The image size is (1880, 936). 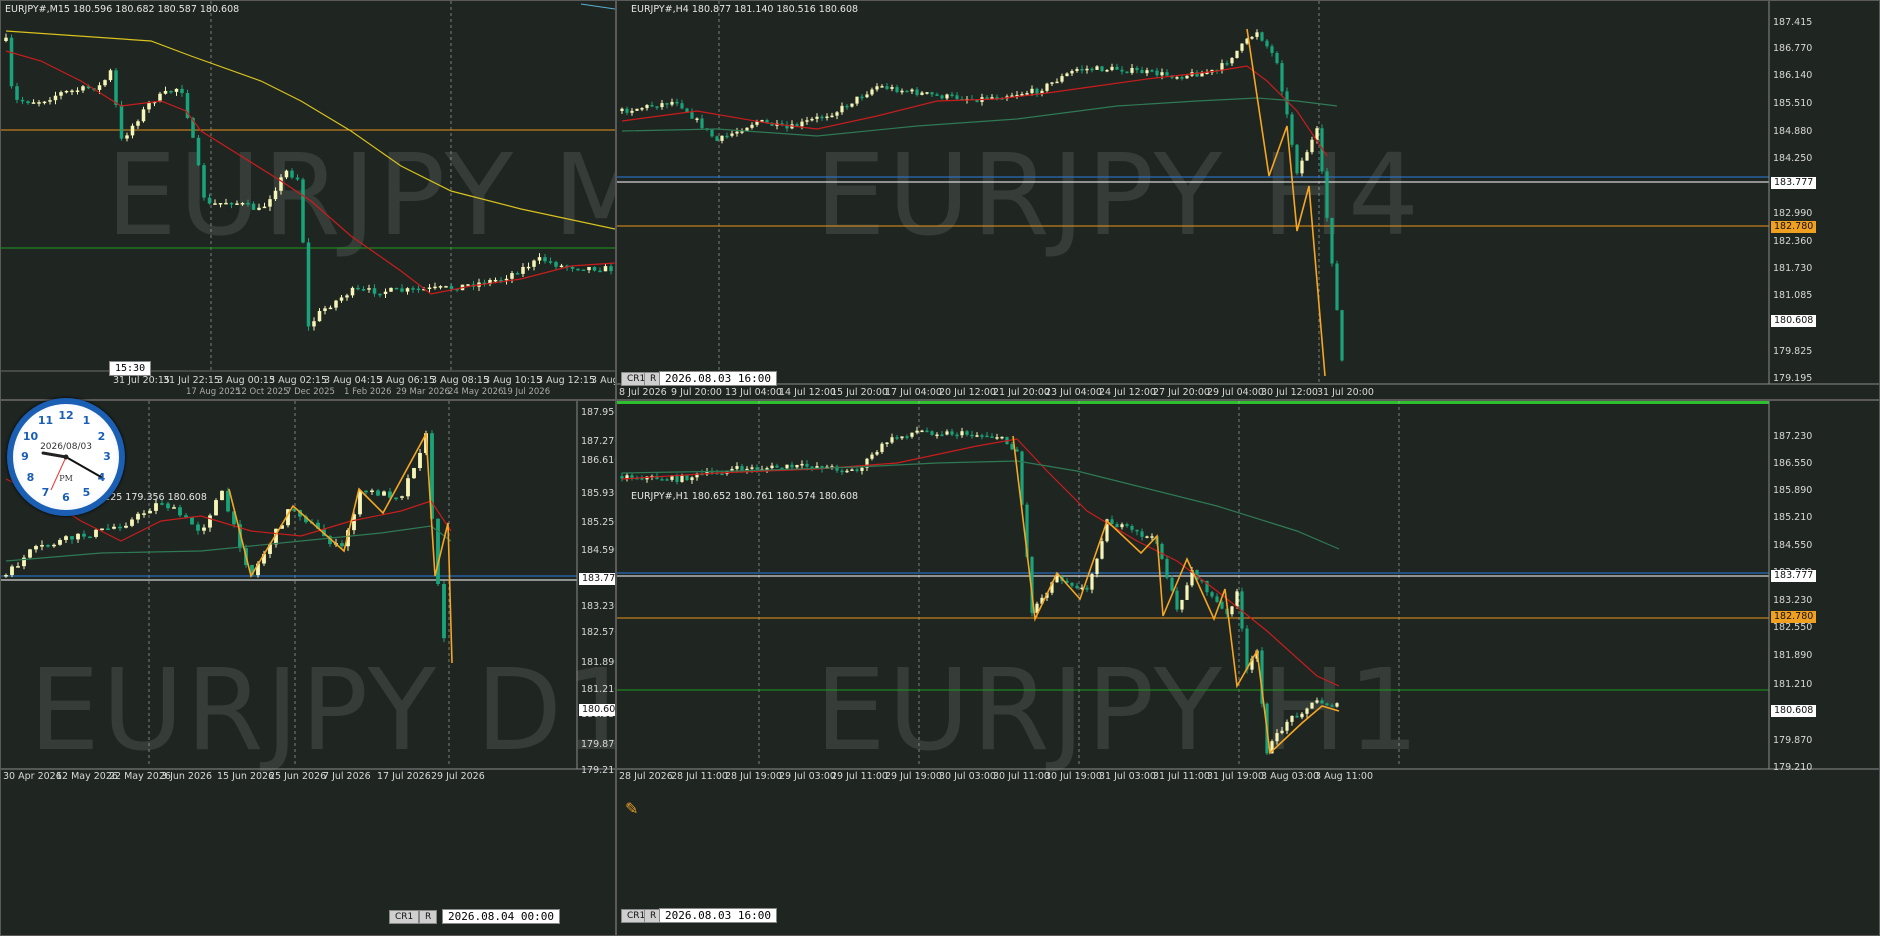 I want to click on h4-time-label: 31 Jul 20:00, so click(x=1345, y=392).